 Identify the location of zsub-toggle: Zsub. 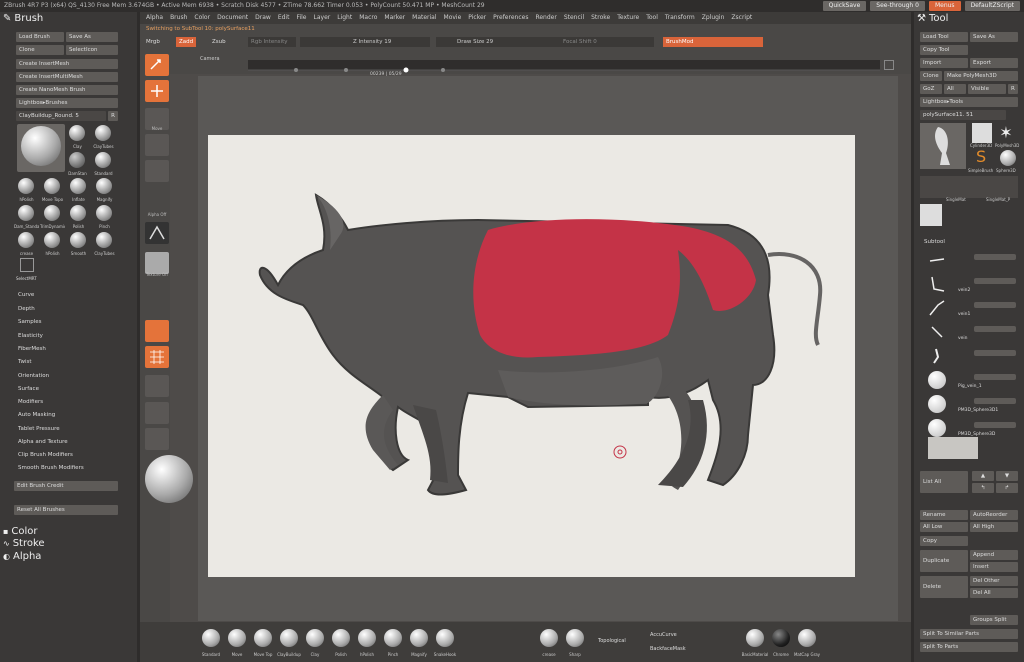
(219, 42).